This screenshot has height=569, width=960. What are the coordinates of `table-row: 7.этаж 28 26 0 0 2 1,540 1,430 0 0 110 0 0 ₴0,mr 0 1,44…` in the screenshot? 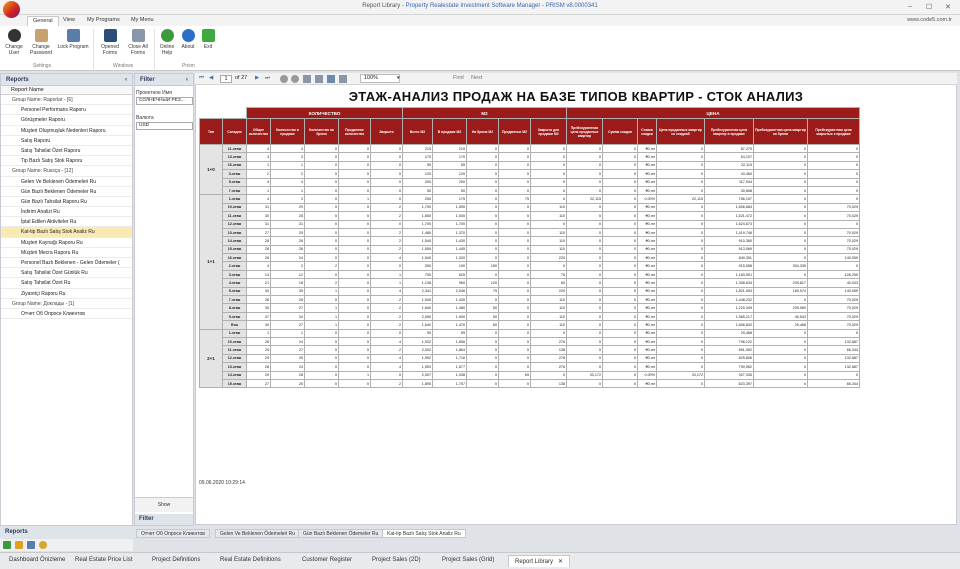 It's located at (530, 300).